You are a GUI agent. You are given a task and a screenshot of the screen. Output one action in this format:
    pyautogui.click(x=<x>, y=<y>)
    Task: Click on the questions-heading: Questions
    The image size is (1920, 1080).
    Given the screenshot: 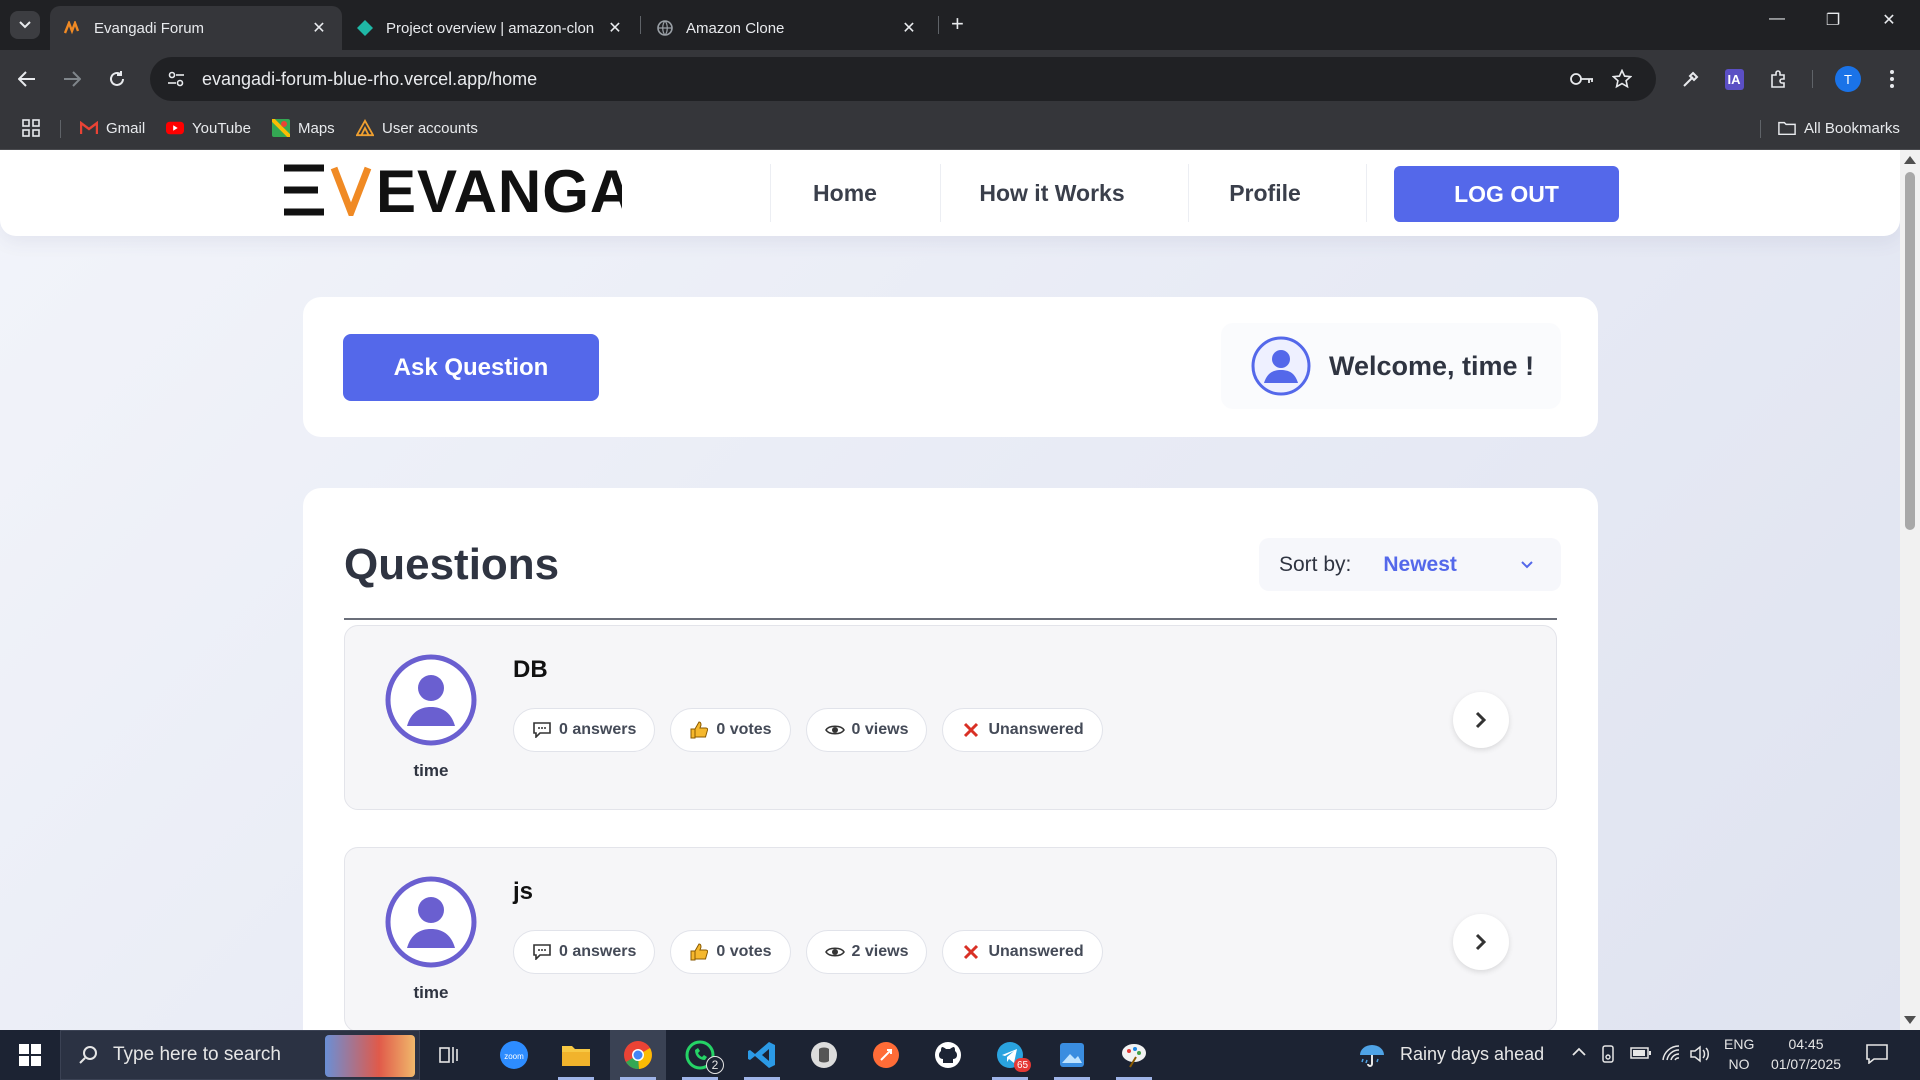 What is the action you would take?
    pyautogui.click(x=452, y=564)
    